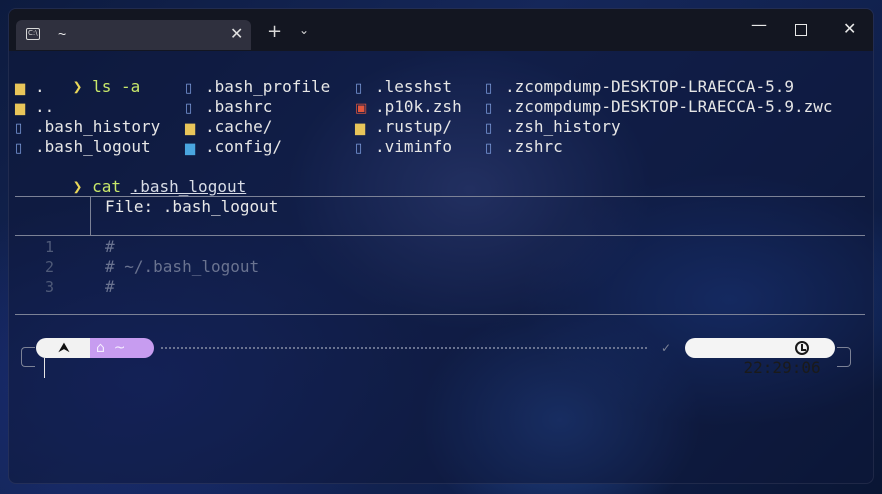  Describe the element at coordinates (534, 146) in the screenshot. I see `entry-name: .zshrc` at that location.